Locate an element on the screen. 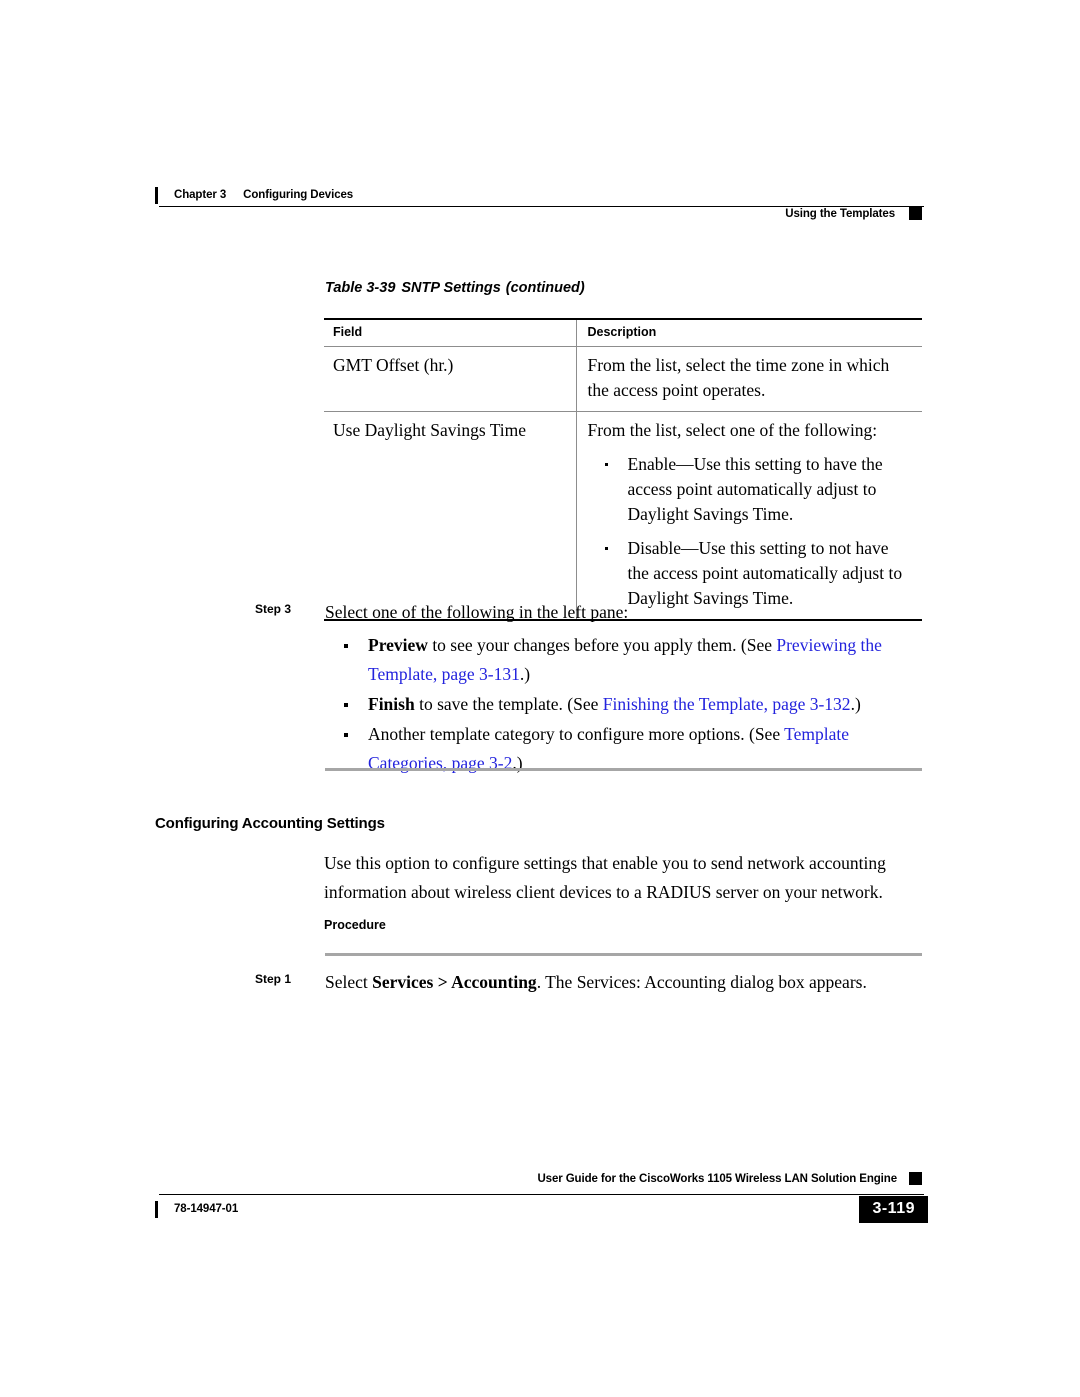 The width and height of the screenshot is (1080, 1397). procedure-label: Procedure is located at coordinates (355, 925).